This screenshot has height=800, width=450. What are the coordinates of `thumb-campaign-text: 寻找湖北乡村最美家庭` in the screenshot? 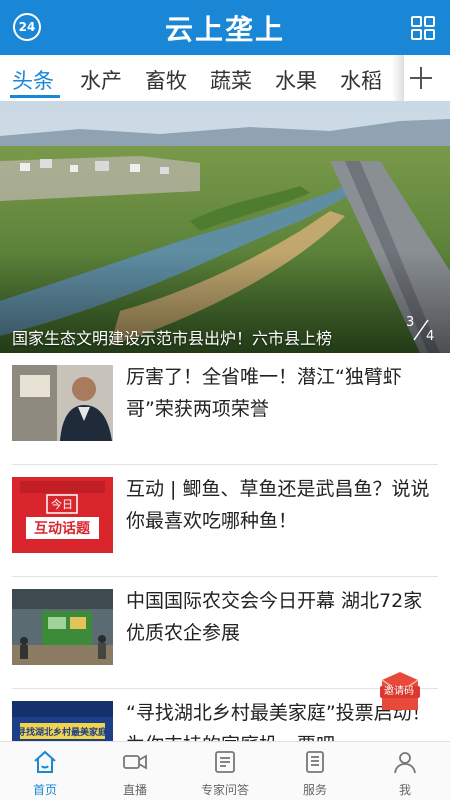 It's located at (62, 732).